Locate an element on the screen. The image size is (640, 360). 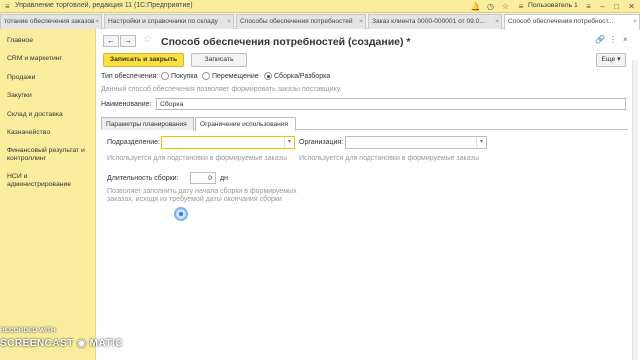
tab-1: Настройки и справочники по складу × is located at coordinates (169, 21).